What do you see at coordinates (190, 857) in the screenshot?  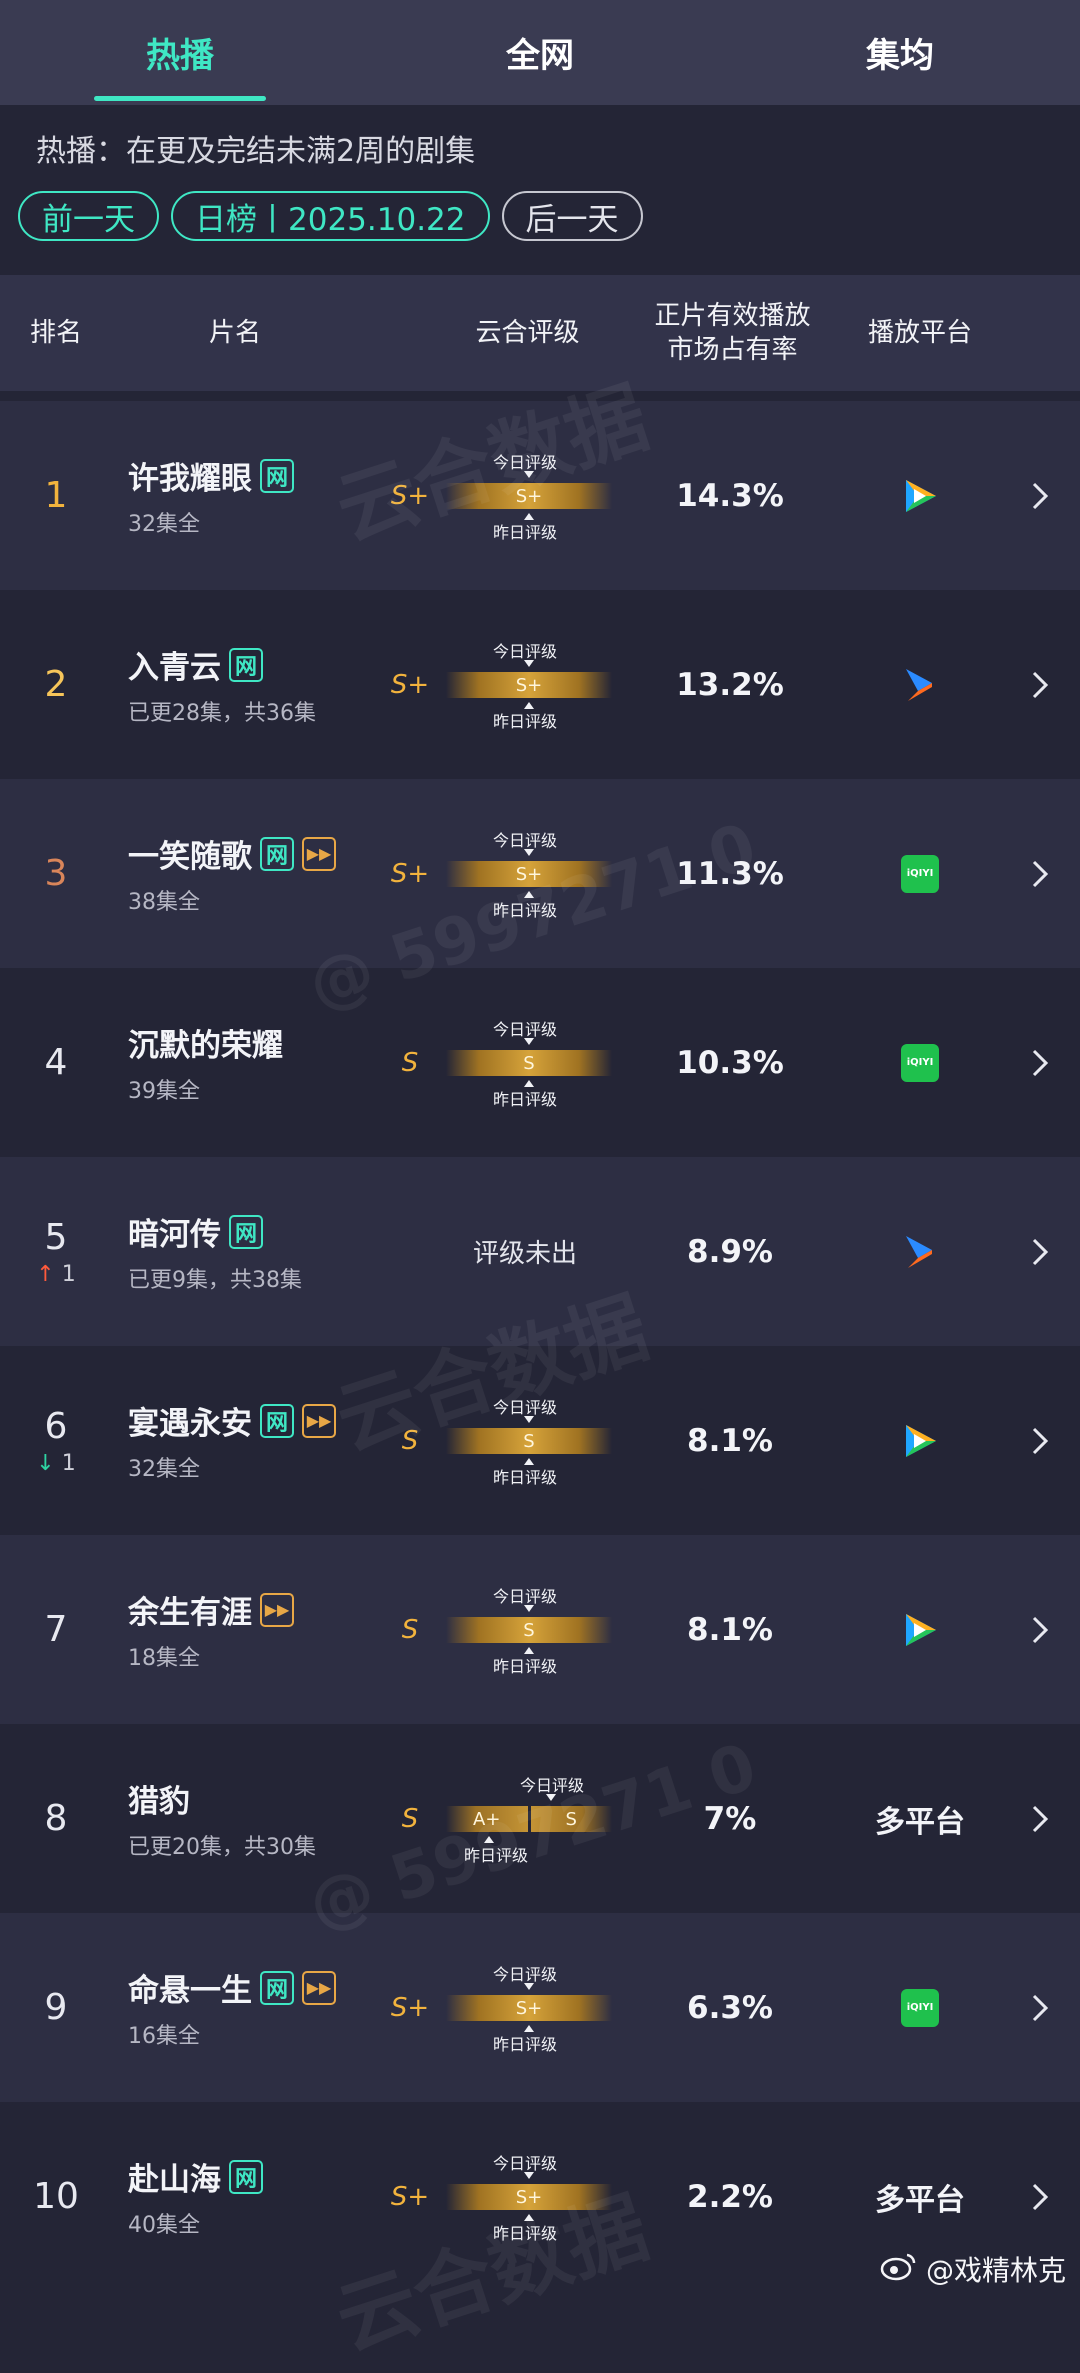 I see `drama-title: 一笑随歌` at bounding box center [190, 857].